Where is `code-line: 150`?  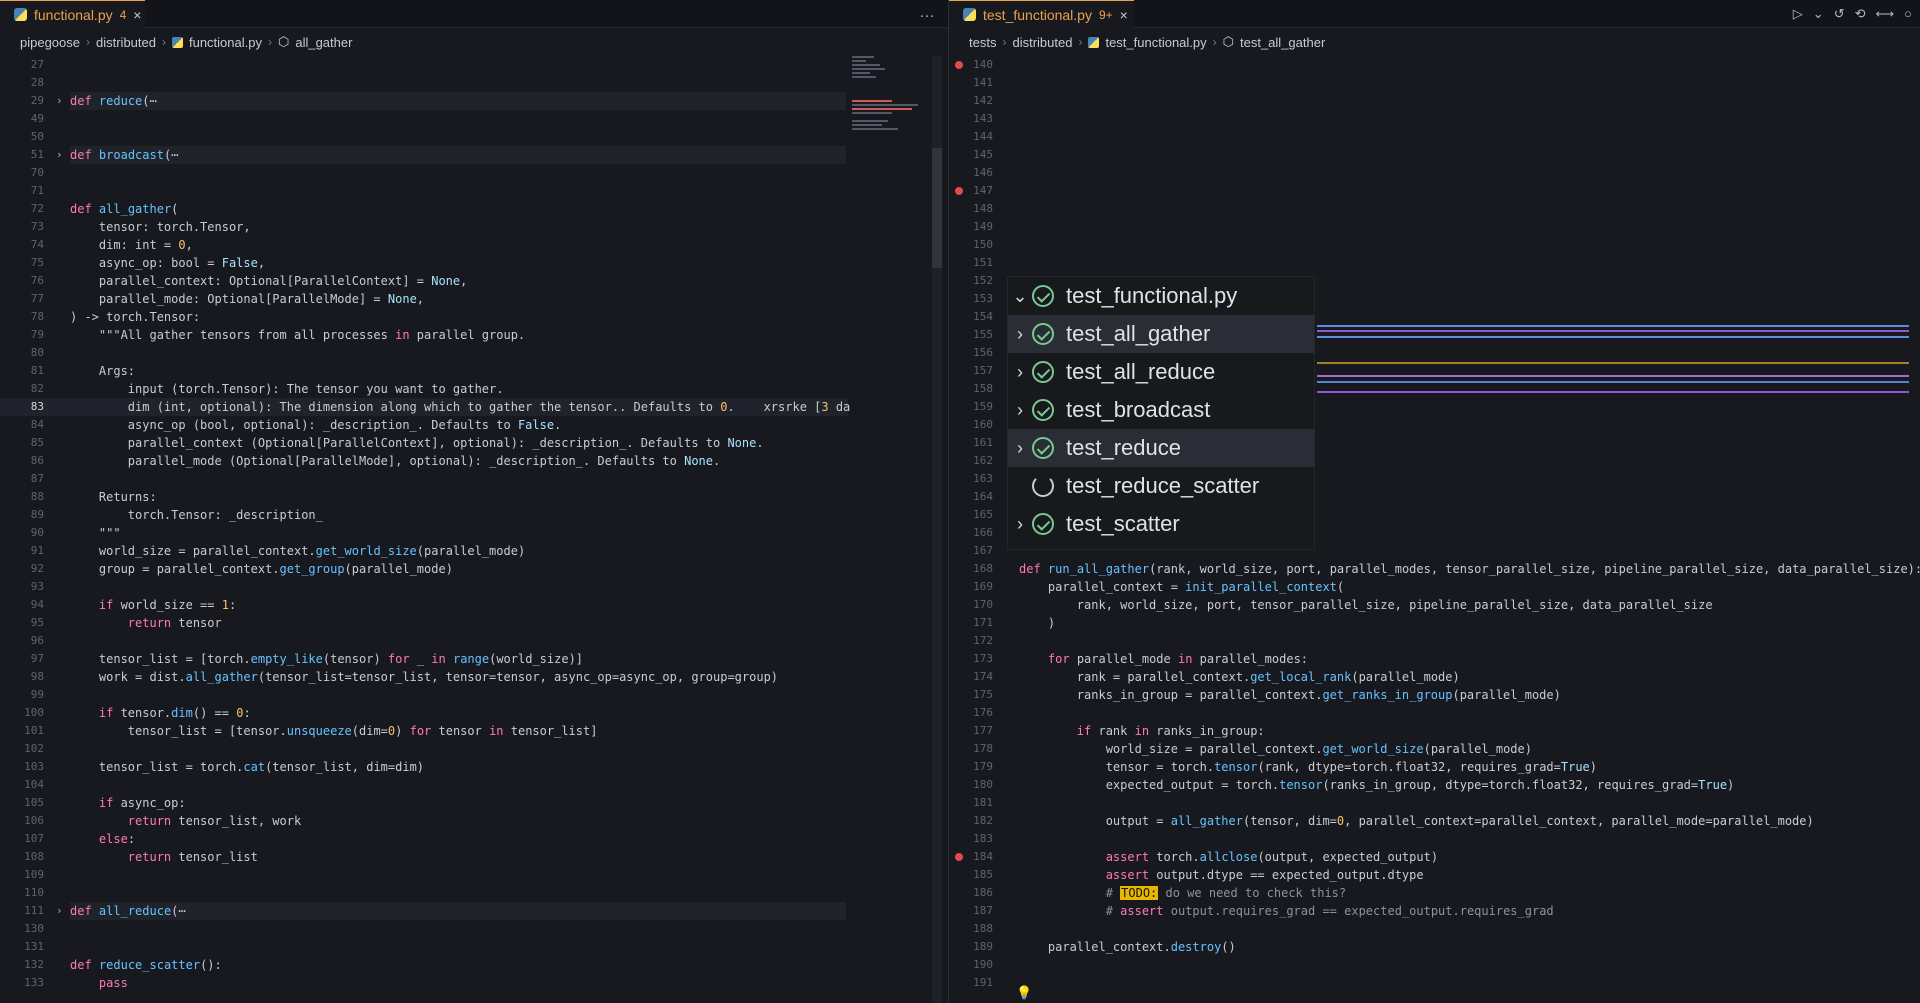 code-line: 150 is located at coordinates (1434, 245).